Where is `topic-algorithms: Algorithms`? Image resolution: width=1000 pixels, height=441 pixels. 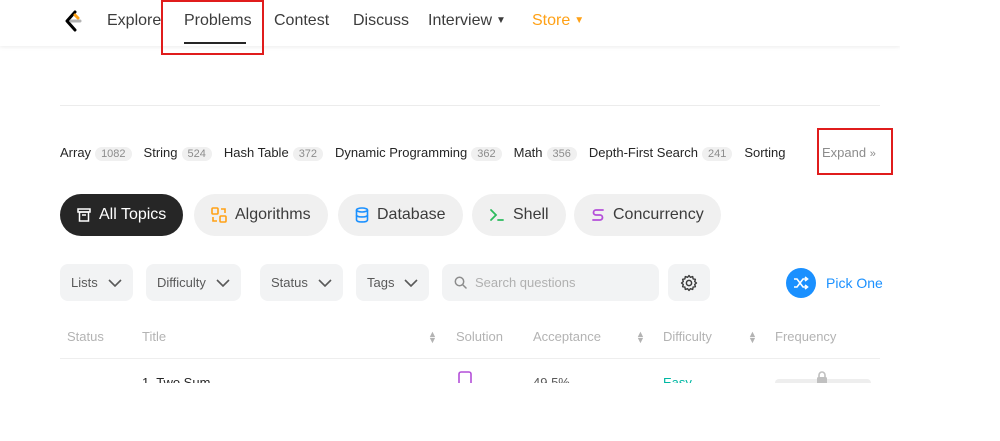
topic-algorithms: Algorithms is located at coordinates (261, 215).